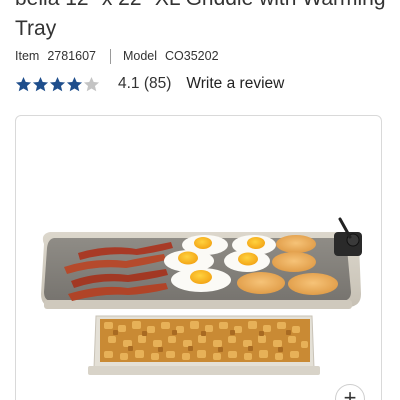 The height and width of the screenshot is (400, 400). I want to click on product-title-line-2: Tray, so click(36, 28).